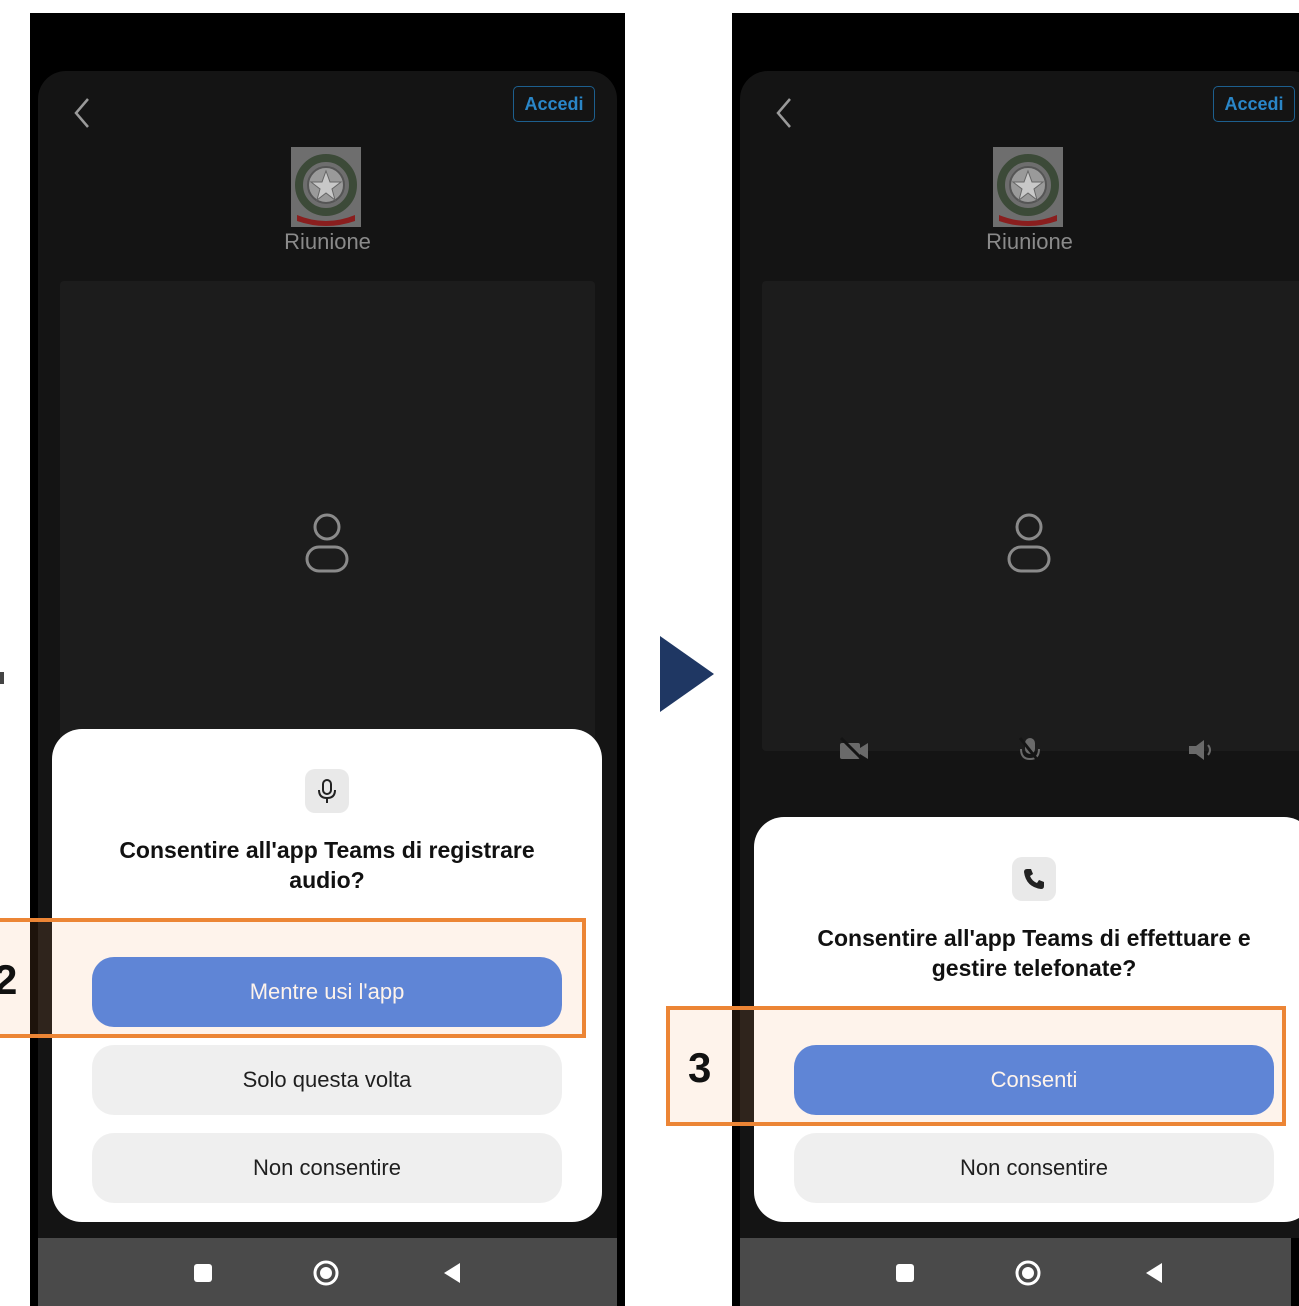 The image size is (1299, 1306). I want to click on speaker-icon, so click(1202, 750).